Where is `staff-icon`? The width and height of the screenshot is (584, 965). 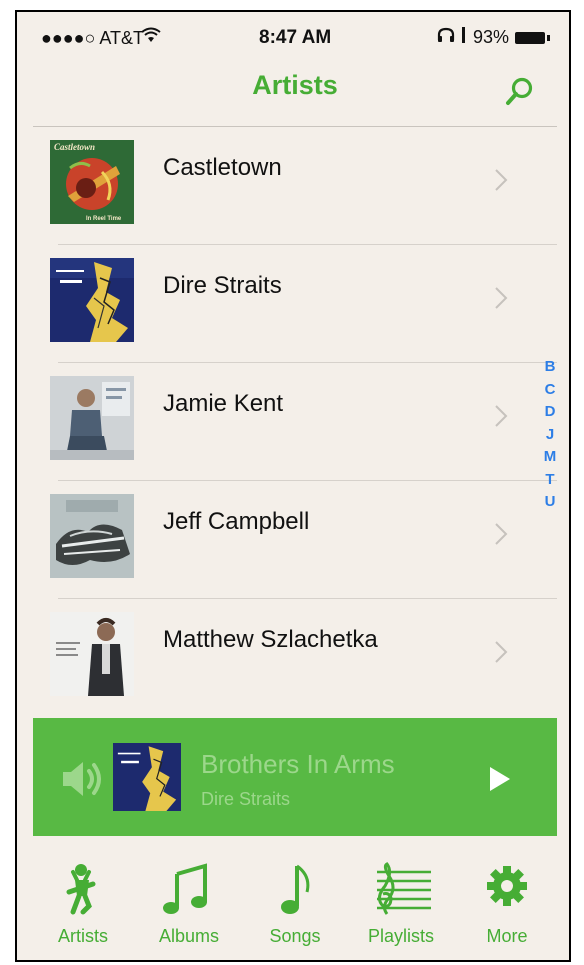
staff-icon is located at coordinates (404, 888).